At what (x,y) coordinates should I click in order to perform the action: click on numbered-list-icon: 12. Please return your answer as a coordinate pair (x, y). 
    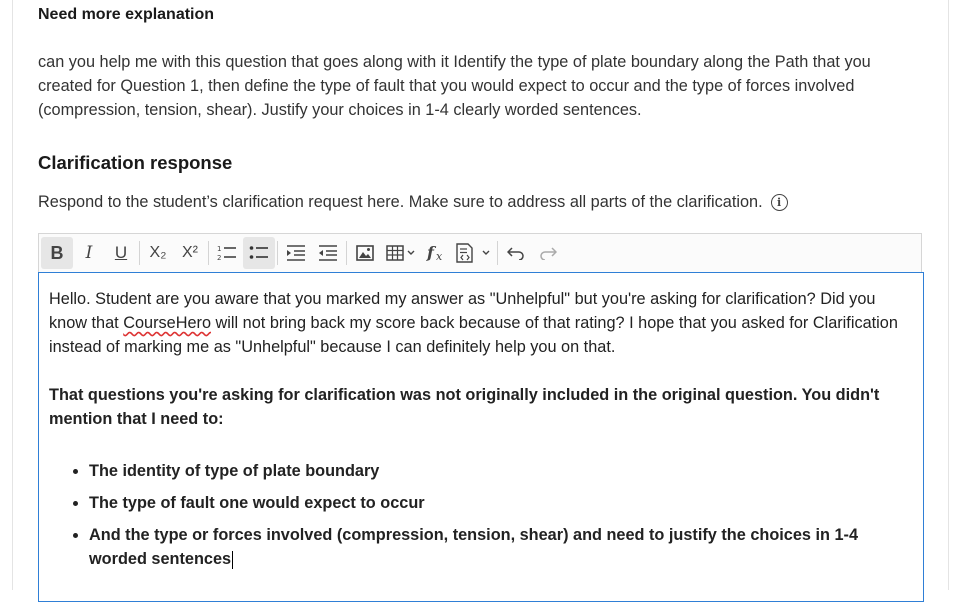
    Looking at the image, I should click on (226, 253).